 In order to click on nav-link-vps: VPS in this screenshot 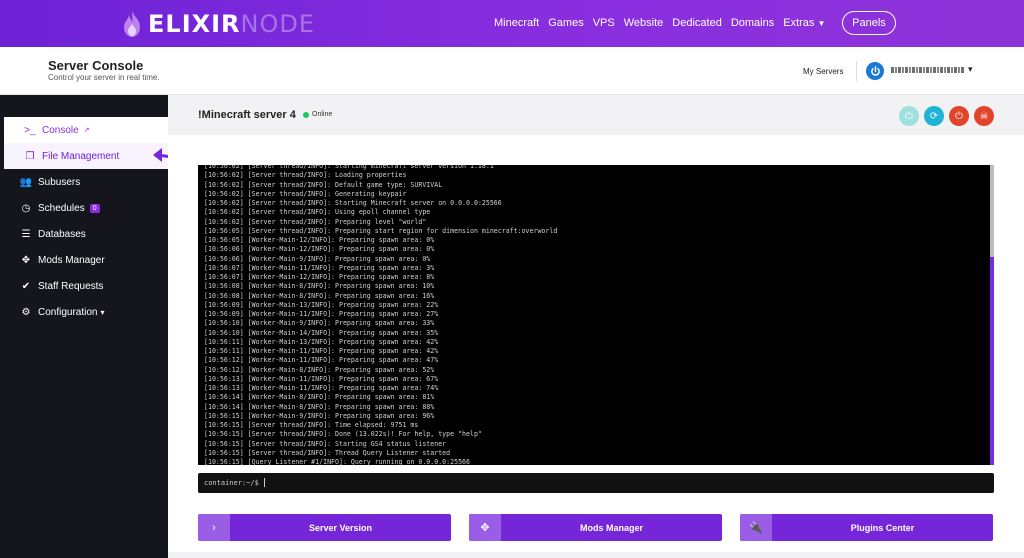, I will do `click(604, 23)`.